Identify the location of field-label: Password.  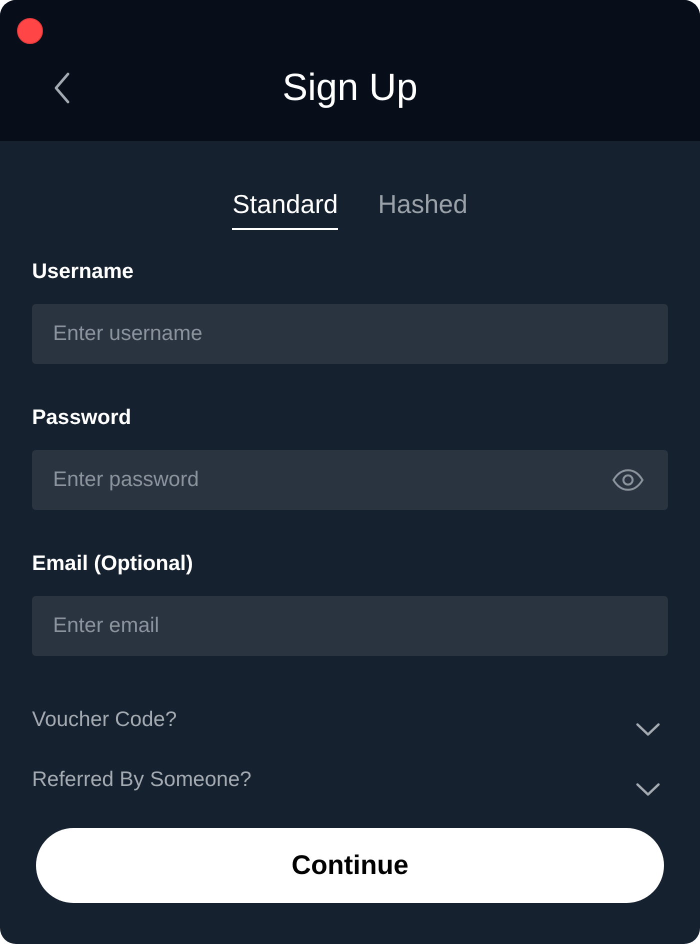
(82, 418).